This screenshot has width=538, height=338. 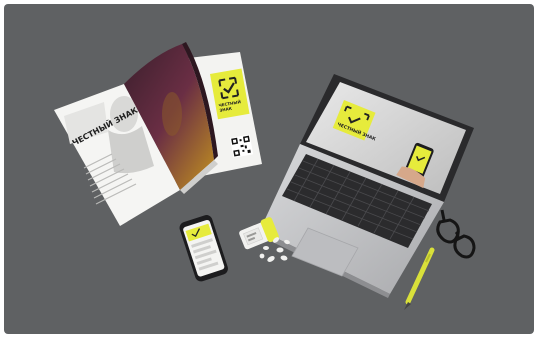 I want to click on qr-code, so click(x=242, y=146).